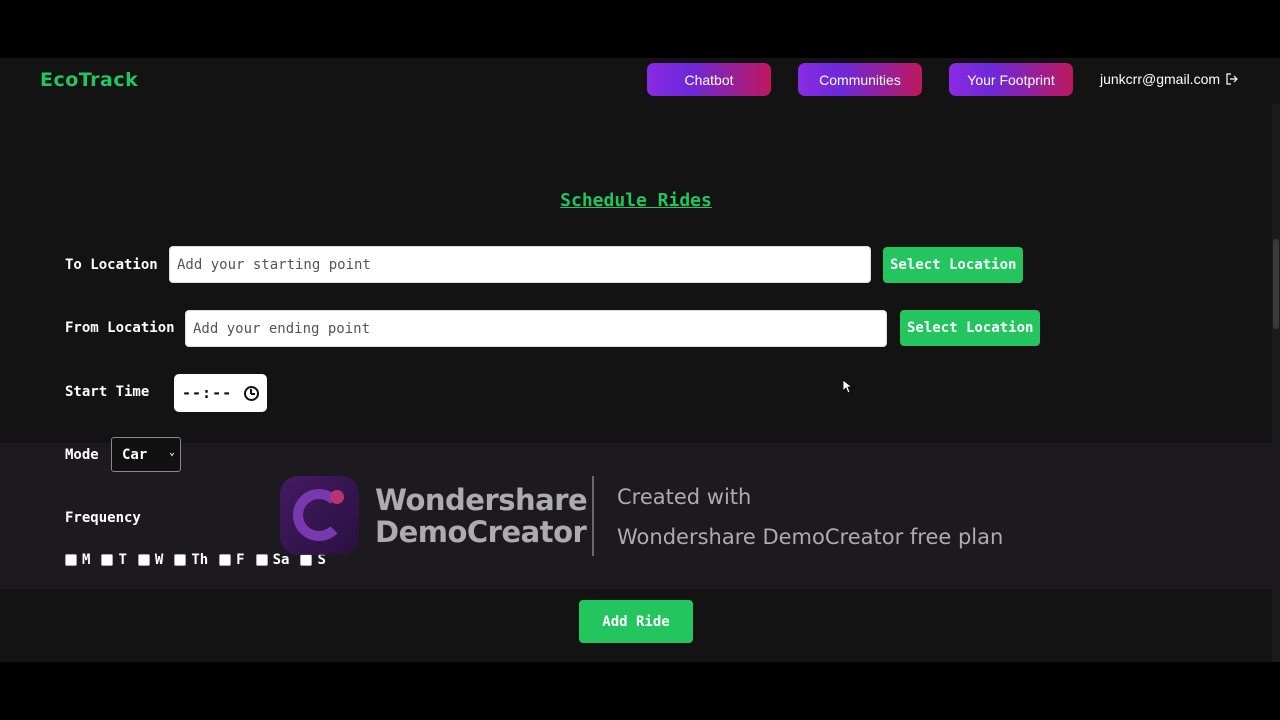 Image resolution: width=1280 pixels, height=720 pixels. Describe the element at coordinates (207, 393) in the screenshot. I see `start-time-value: --:--` at that location.